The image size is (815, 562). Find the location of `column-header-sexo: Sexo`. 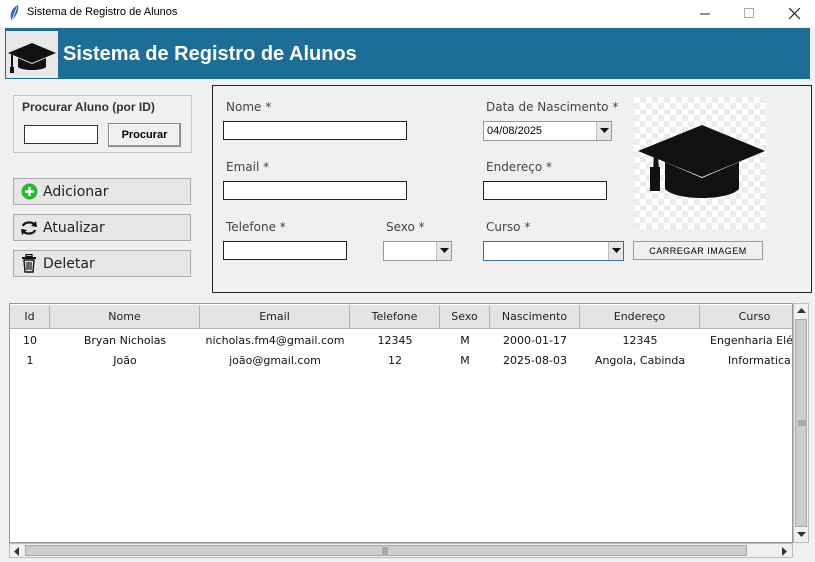

column-header-sexo: Sexo is located at coordinates (465, 317).